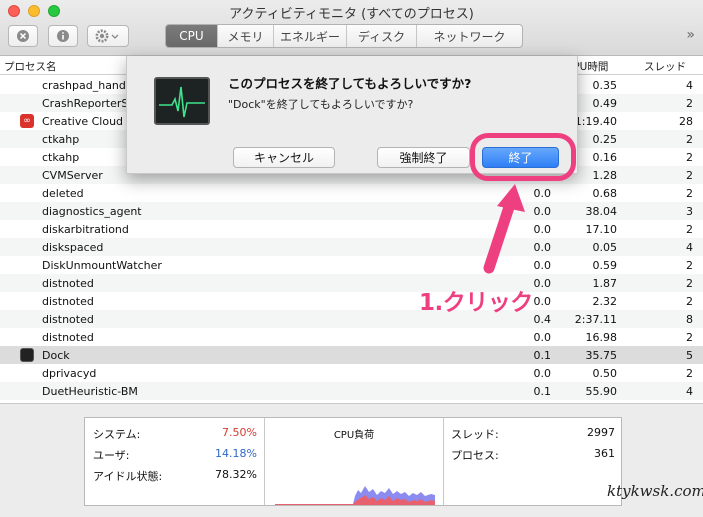  I want to click on activity-monitor-icon, so click(182, 101).